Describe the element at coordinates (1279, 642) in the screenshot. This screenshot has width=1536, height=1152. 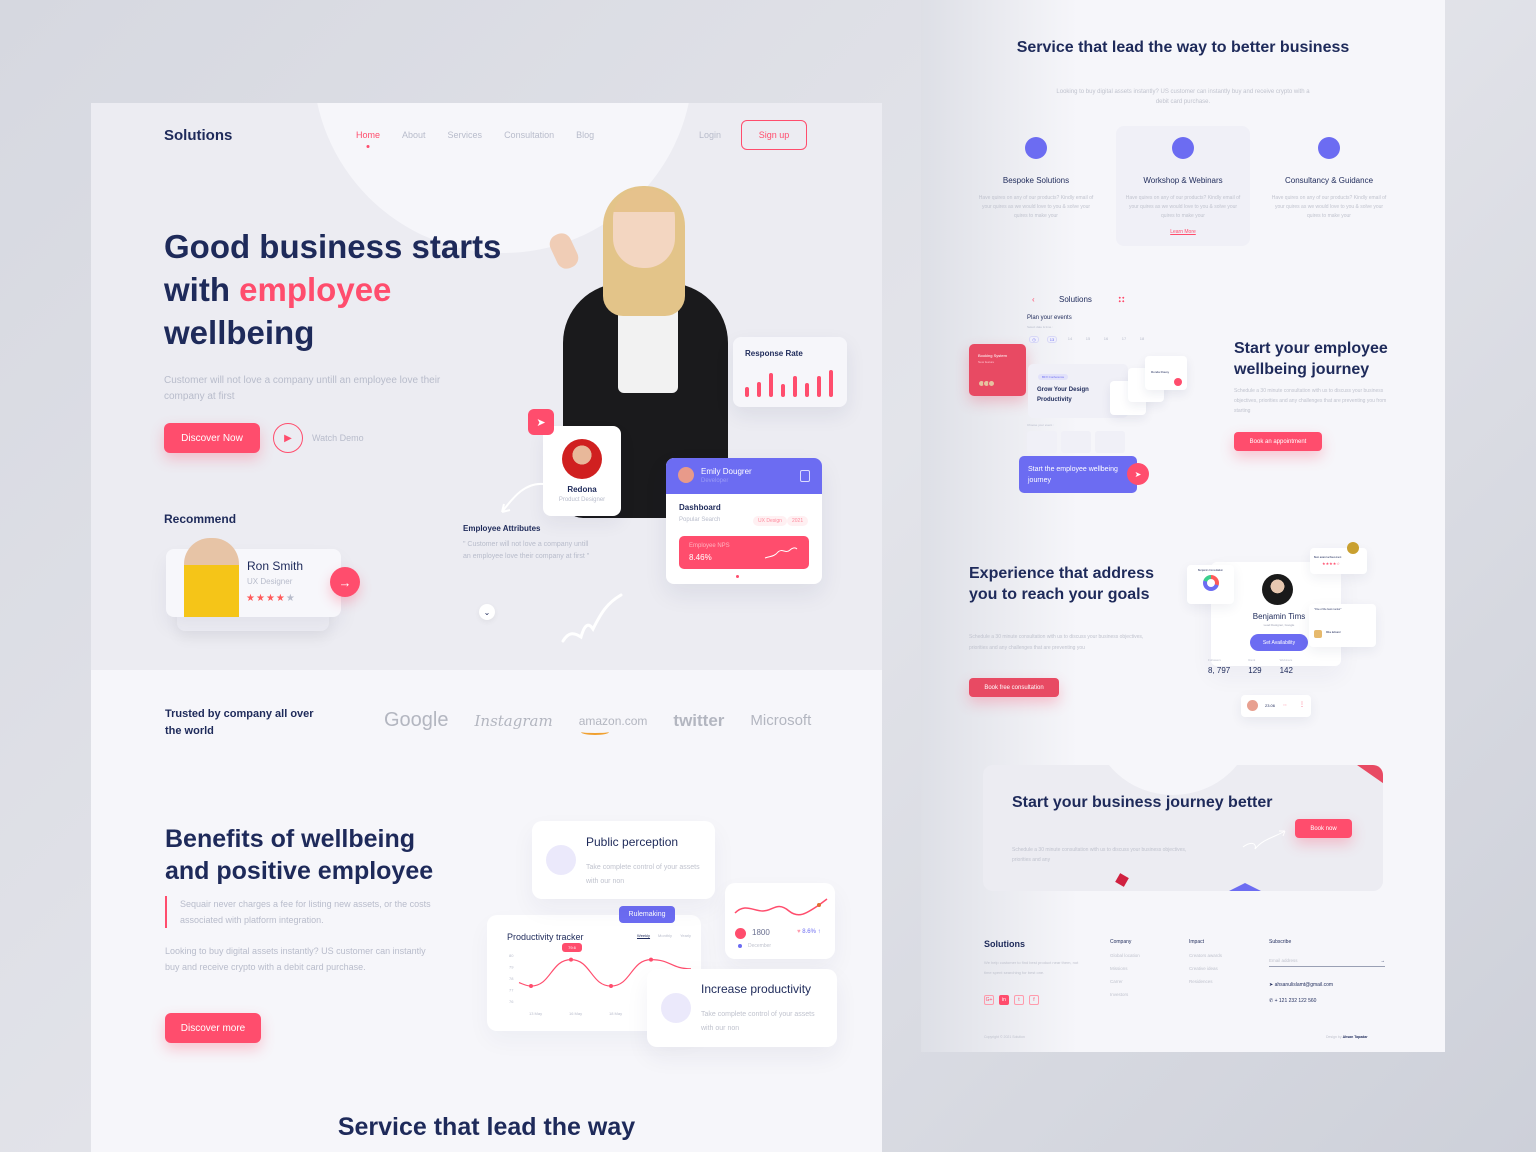
I see `set-availability-button: Set Availability` at that location.